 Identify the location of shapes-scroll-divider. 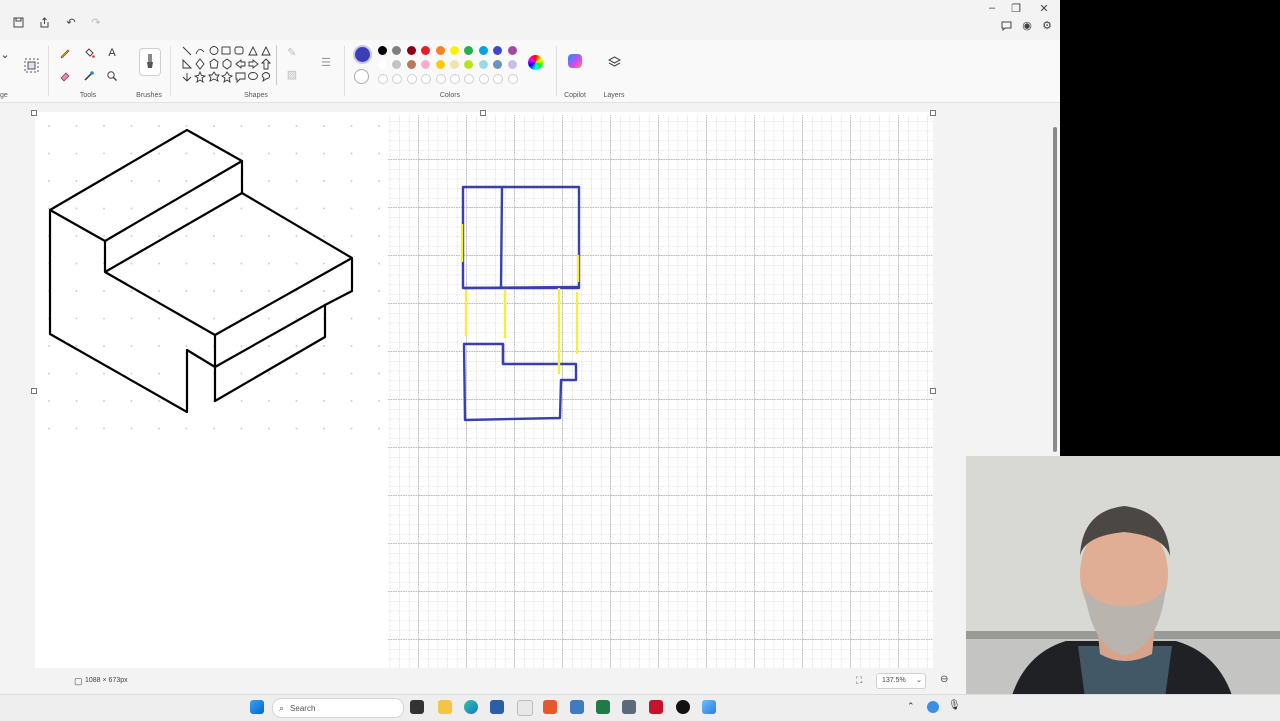
(276, 65).